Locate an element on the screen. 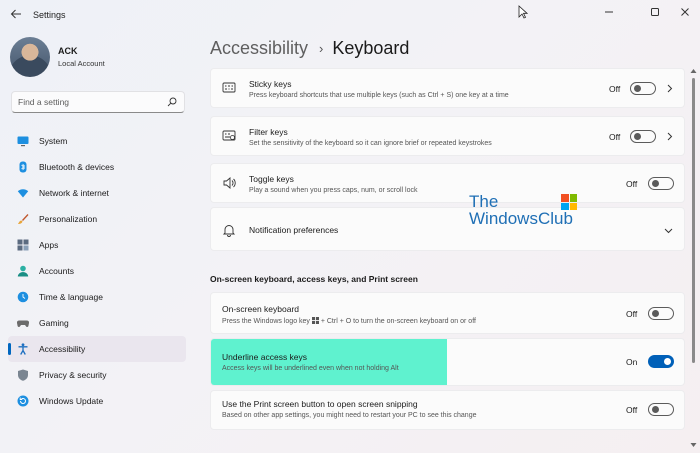 The width and height of the screenshot is (700, 453). print-screen-state: Off is located at coordinates (632, 410).